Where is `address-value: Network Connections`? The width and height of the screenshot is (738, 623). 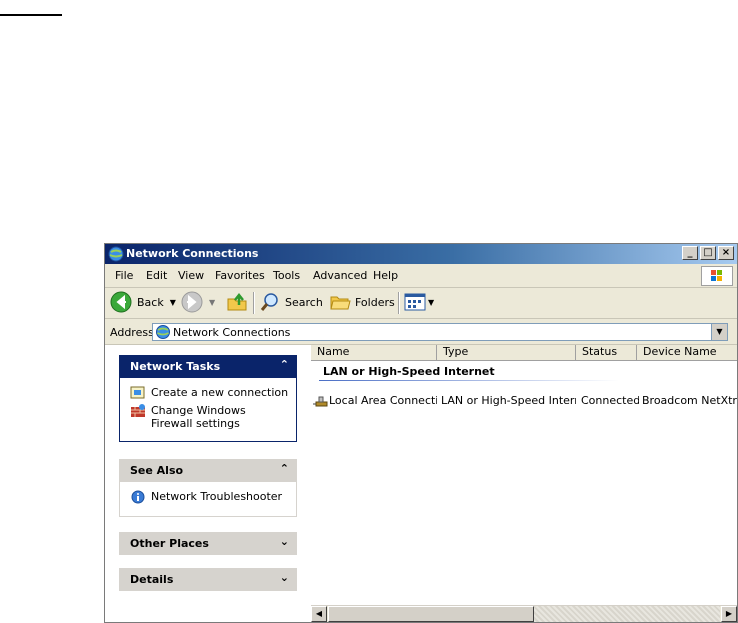 address-value: Network Connections is located at coordinates (232, 332).